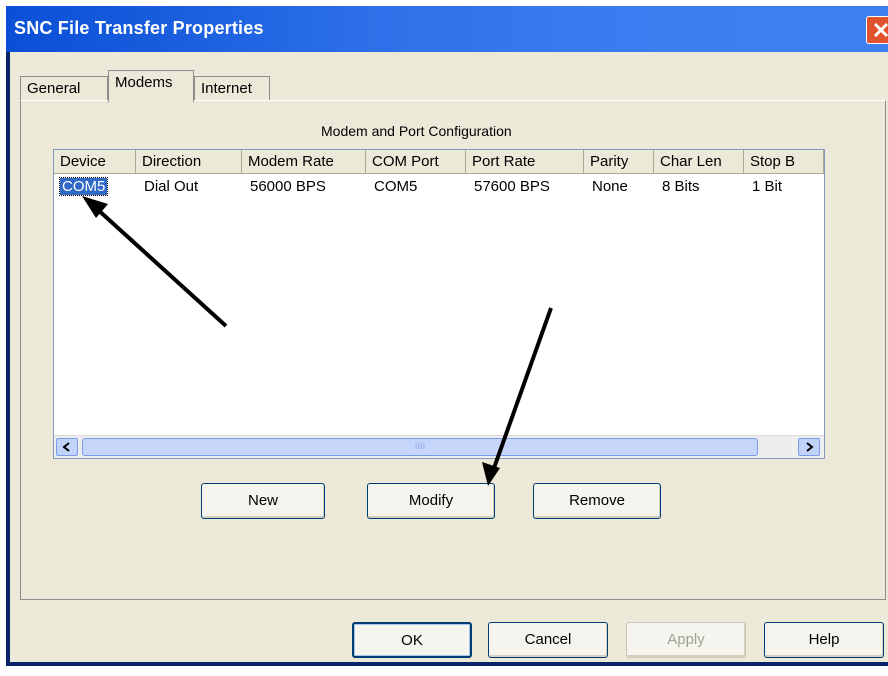 Image resolution: width=888 pixels, height=676 pixels. Describe the element at coordinates (686, 640) in the screenshot. I see `apply-button: Apply` at that location.